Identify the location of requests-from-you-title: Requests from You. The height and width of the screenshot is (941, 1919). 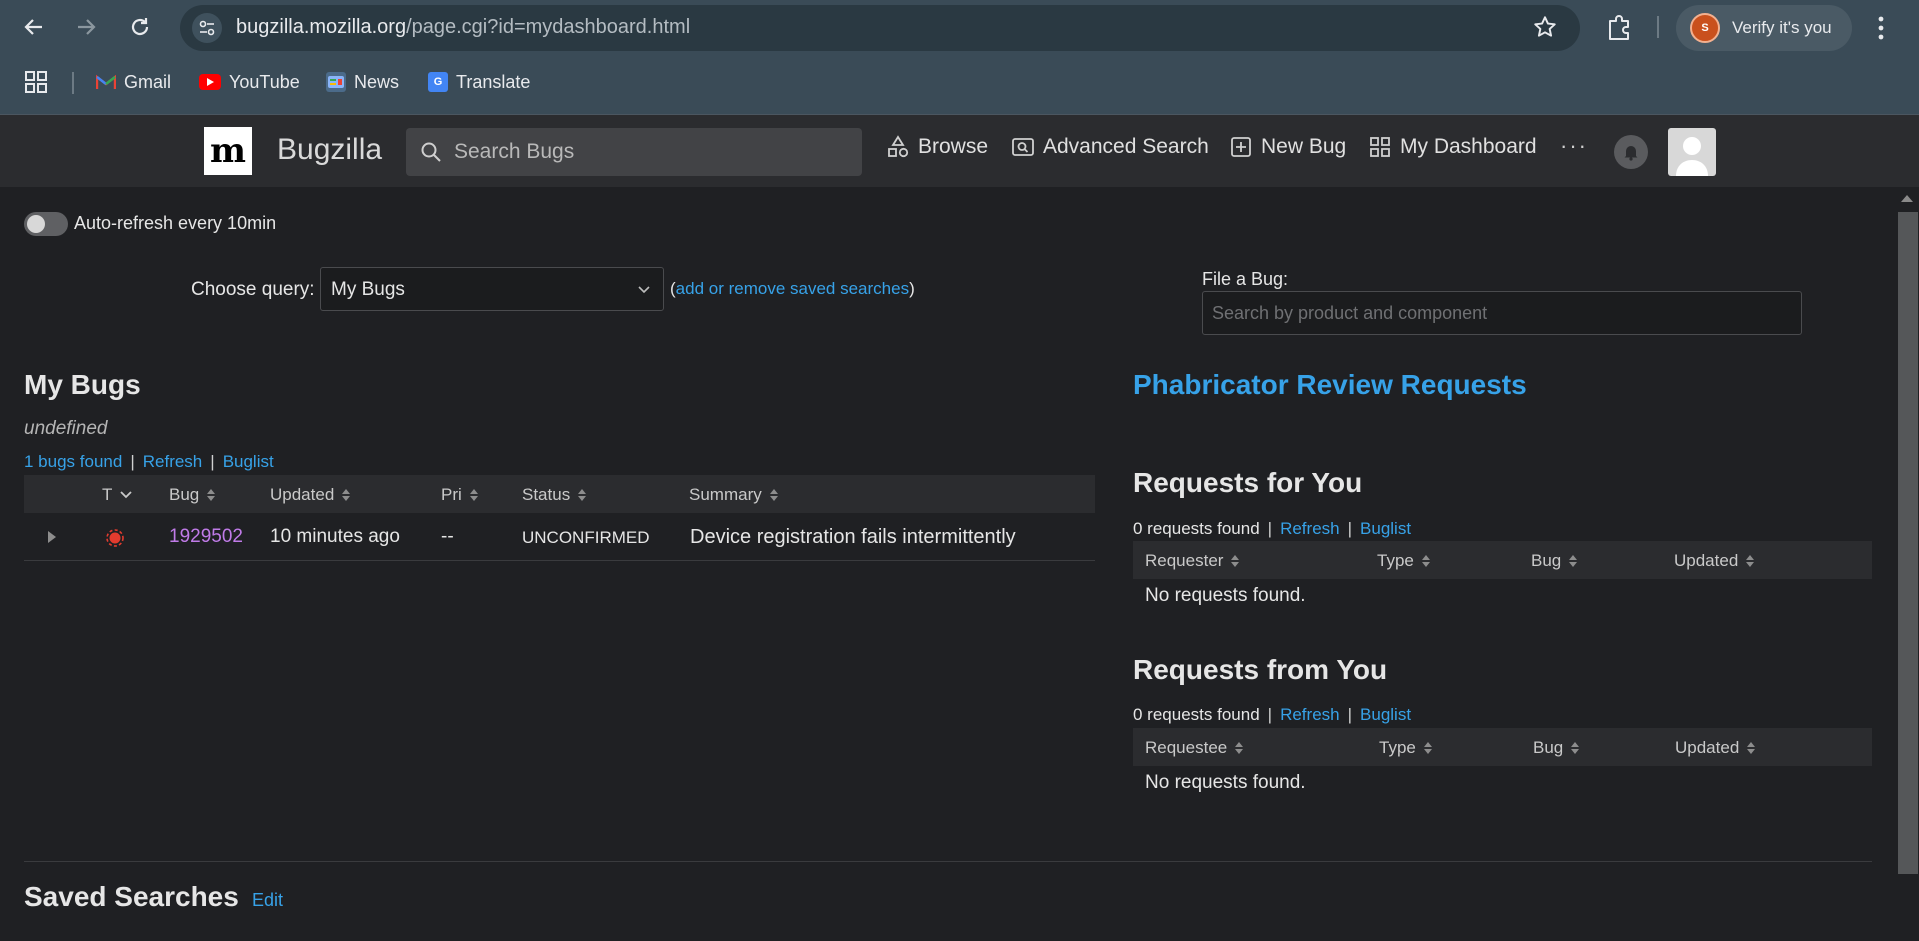
(1260, 669).